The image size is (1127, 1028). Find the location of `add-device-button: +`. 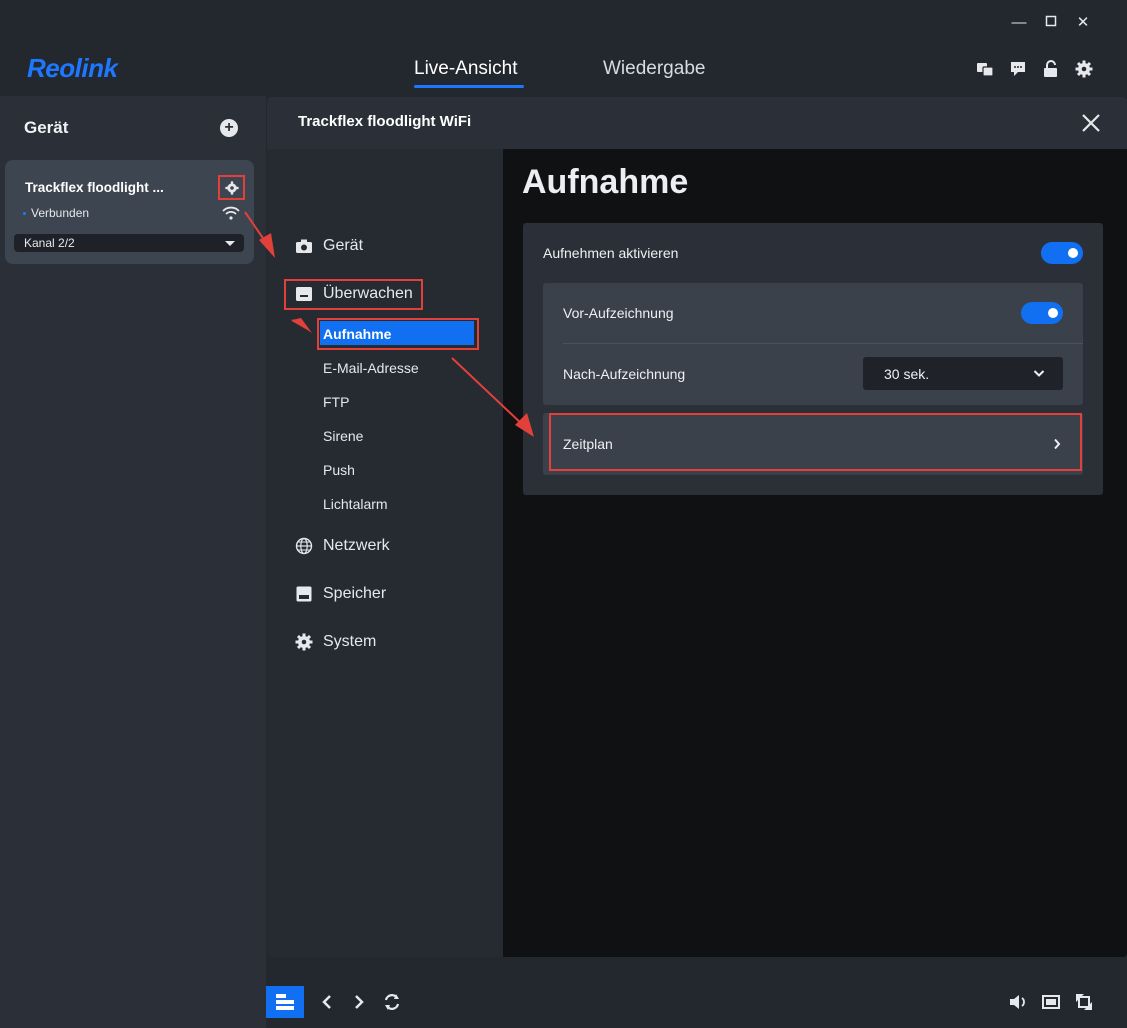

add-device-button: + is located at coordinates (229, 128).